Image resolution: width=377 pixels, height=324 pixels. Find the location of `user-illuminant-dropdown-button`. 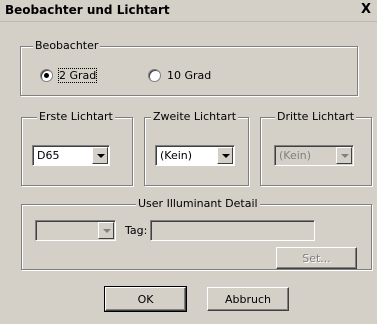

user-illuminant-dropdown-button is located at coordinates (106, 230).